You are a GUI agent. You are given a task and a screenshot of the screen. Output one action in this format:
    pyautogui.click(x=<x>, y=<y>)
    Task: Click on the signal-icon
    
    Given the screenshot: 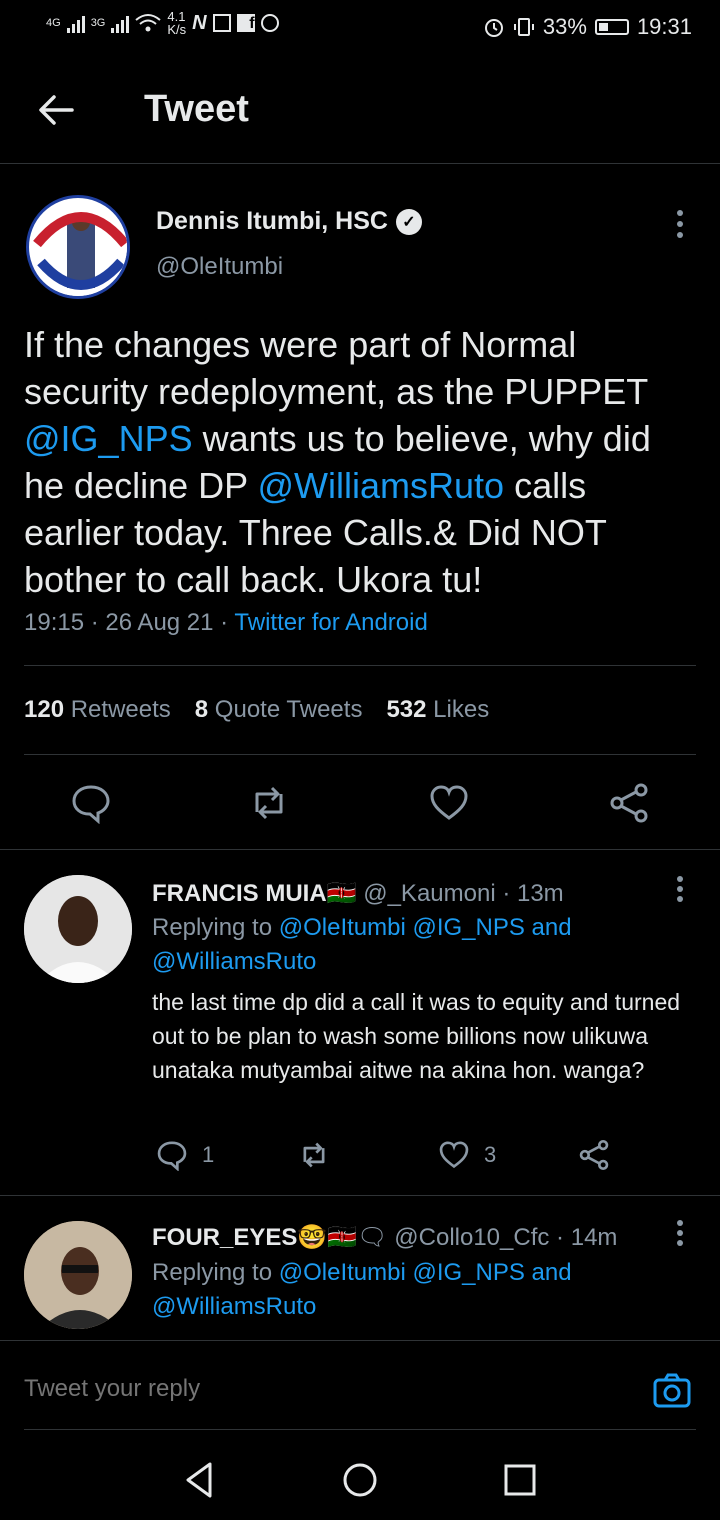 What is the action you would take?
    pyautogui.click(x=75, y=23)
    